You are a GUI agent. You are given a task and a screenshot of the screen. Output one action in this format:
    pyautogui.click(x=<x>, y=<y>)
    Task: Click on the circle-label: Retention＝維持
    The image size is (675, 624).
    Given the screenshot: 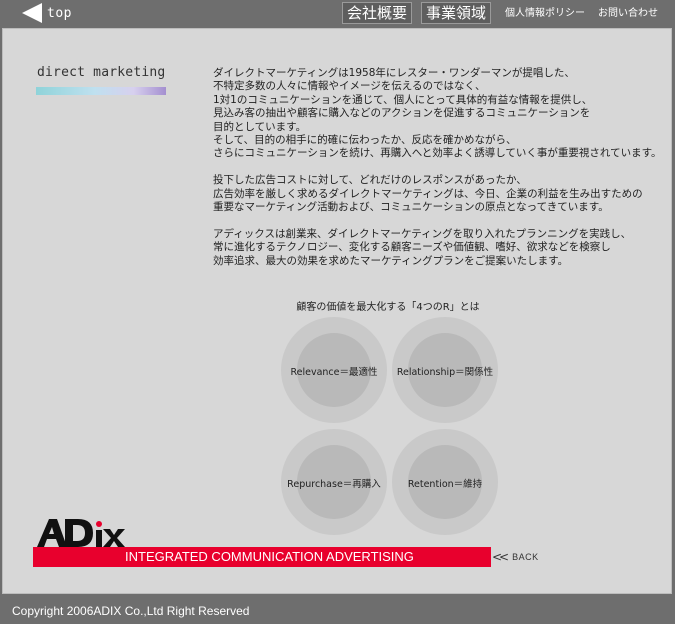 What is the action you would take?
    pyautogui.click(x=445, y=484)
    